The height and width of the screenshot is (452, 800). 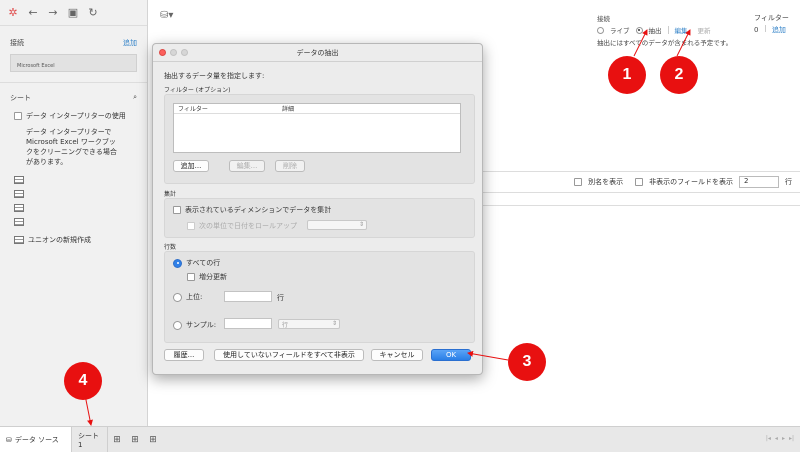 I want to click on connection-title: 接続, so click(x=603, y=19).